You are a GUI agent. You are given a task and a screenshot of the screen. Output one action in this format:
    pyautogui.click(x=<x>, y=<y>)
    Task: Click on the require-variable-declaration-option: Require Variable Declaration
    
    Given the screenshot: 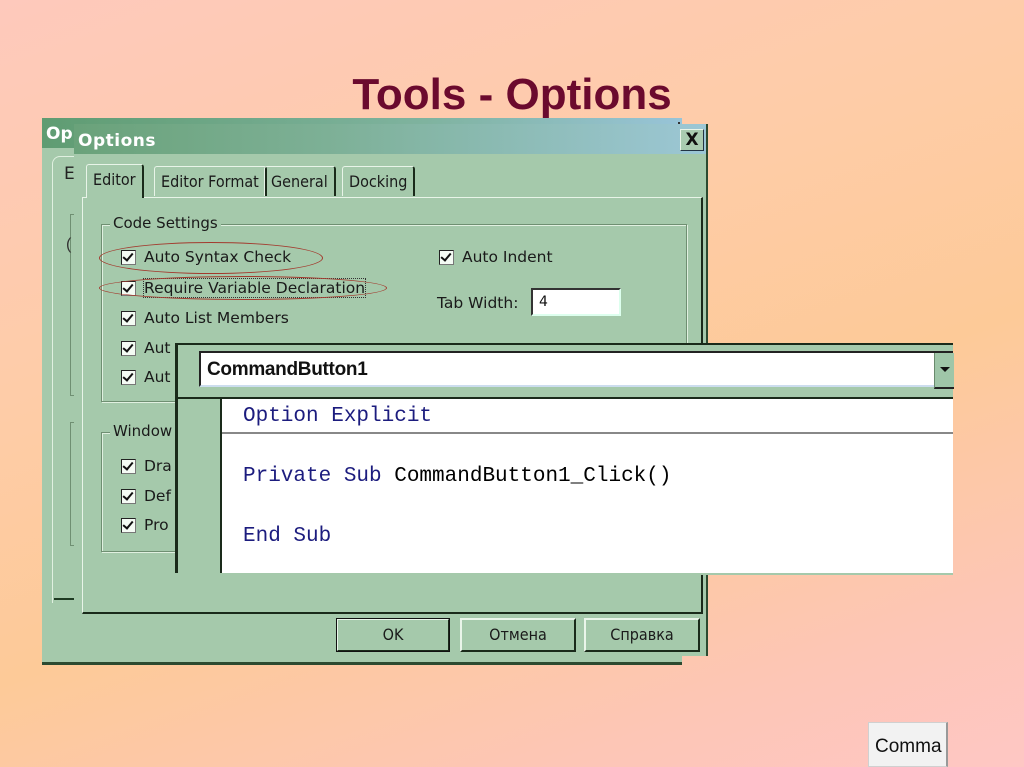 What is the action you would take?
    pyautogui.click(x=244, y=288)
    